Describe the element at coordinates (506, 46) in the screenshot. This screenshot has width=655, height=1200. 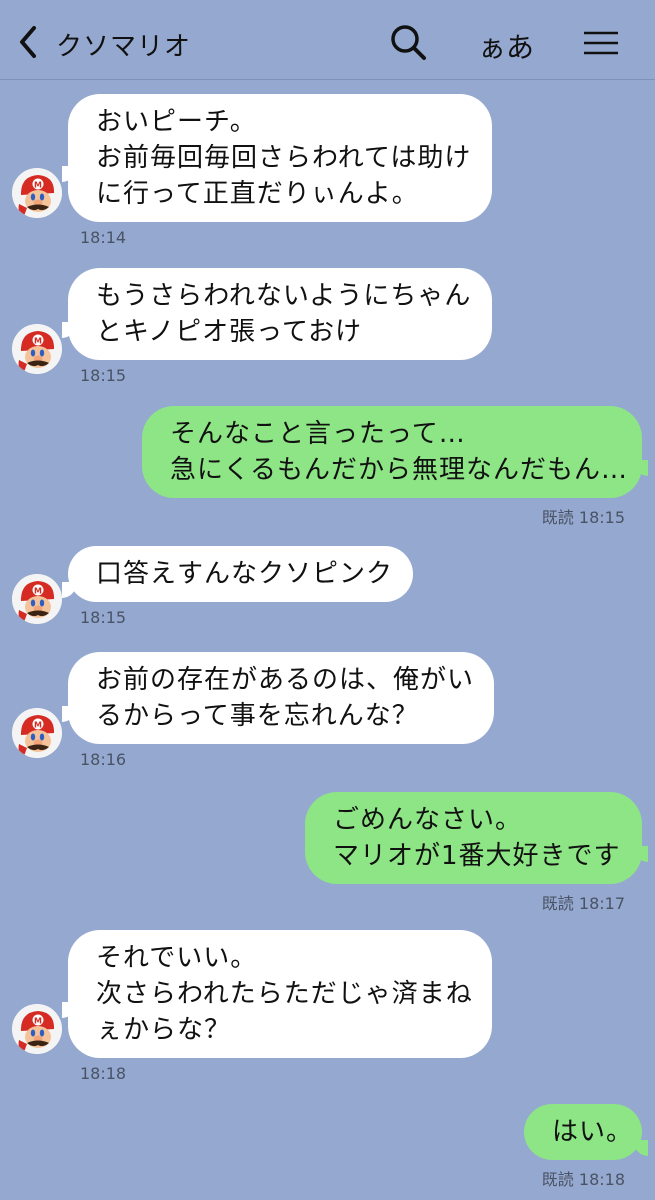
I see `font-size-button: ぁあ` at that location.